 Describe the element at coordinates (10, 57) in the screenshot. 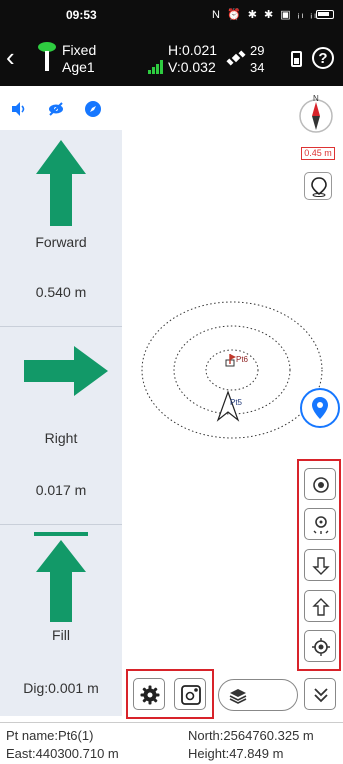

I see `back-icon: ‹` at that location.